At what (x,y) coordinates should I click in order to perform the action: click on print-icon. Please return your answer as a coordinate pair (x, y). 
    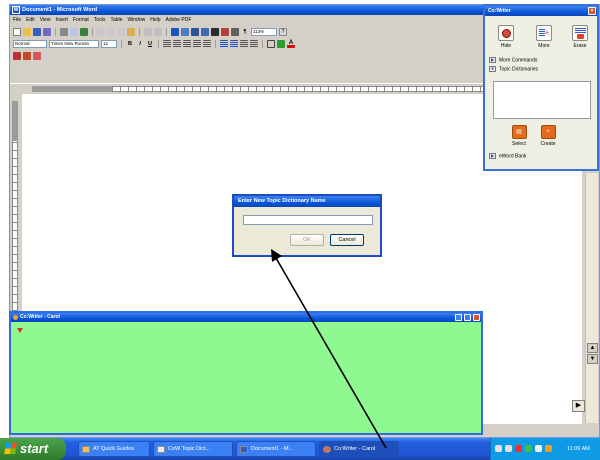
    Looking at the image, I should click on (64, 31).